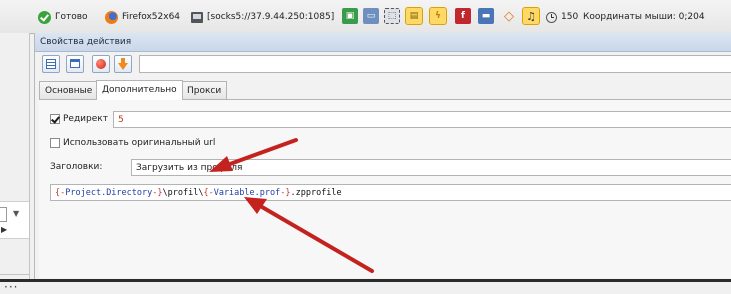 This screenshot has height=294, width=731. I want to click on select-region-icon: ⬚, so click(392, 16).